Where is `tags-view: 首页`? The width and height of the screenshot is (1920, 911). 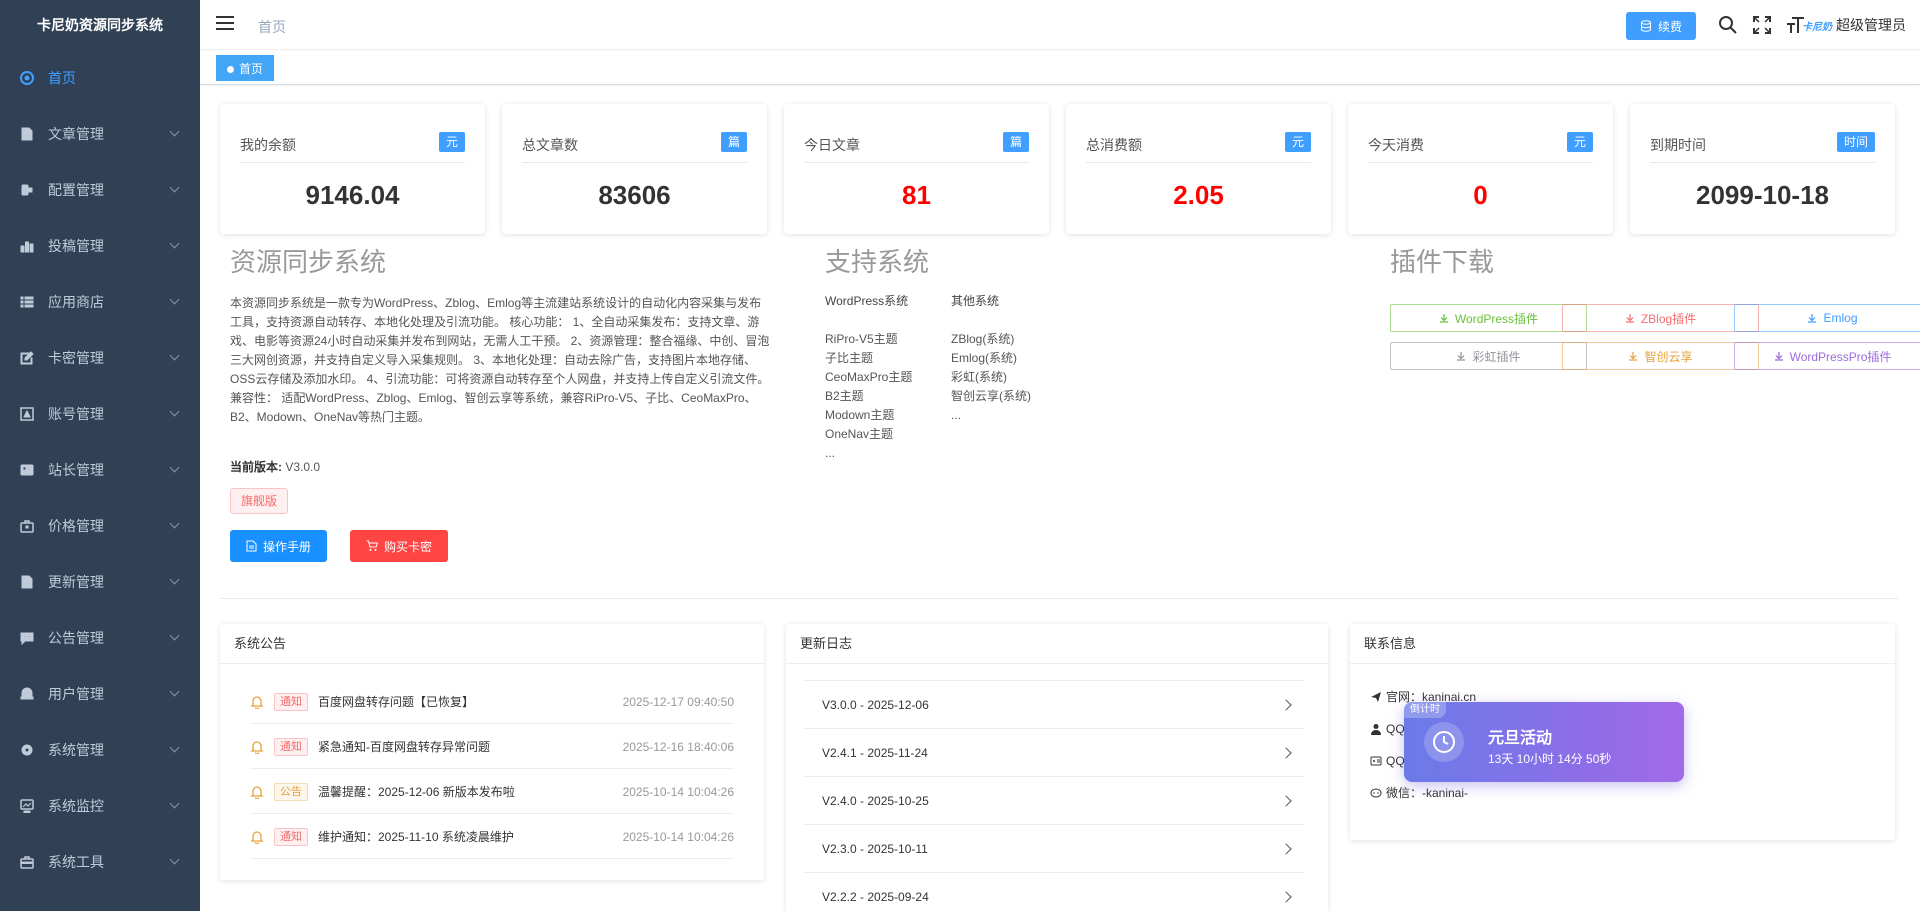
tags-view: 首页 is located at coordinates (1060, 68).